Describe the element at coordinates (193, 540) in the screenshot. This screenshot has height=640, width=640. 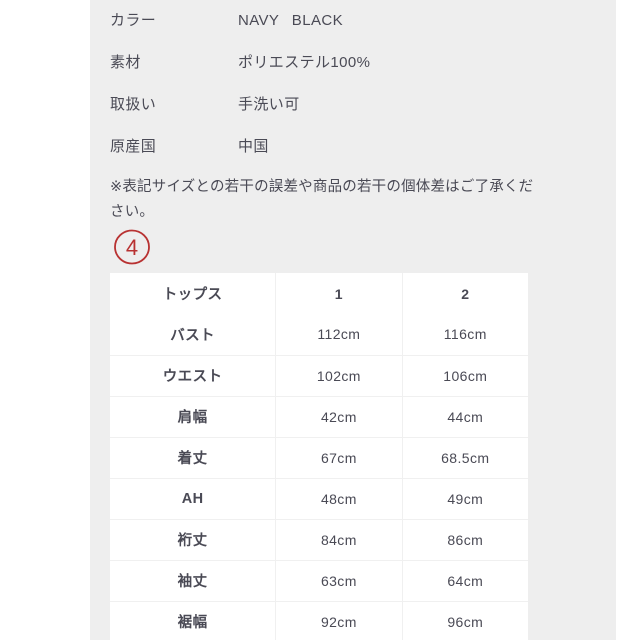
I see `row-label: 裄丈` at that location.